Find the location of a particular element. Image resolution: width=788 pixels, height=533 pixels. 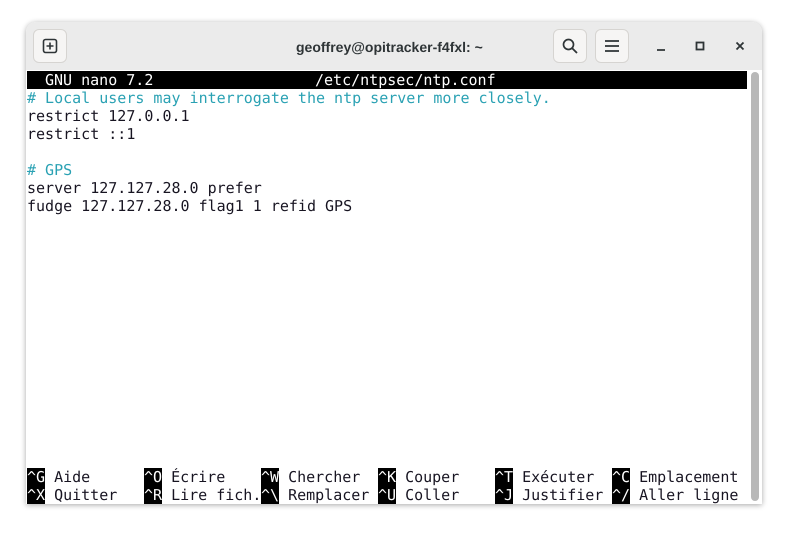

new-tab-button is located at coordinates (50, 46).